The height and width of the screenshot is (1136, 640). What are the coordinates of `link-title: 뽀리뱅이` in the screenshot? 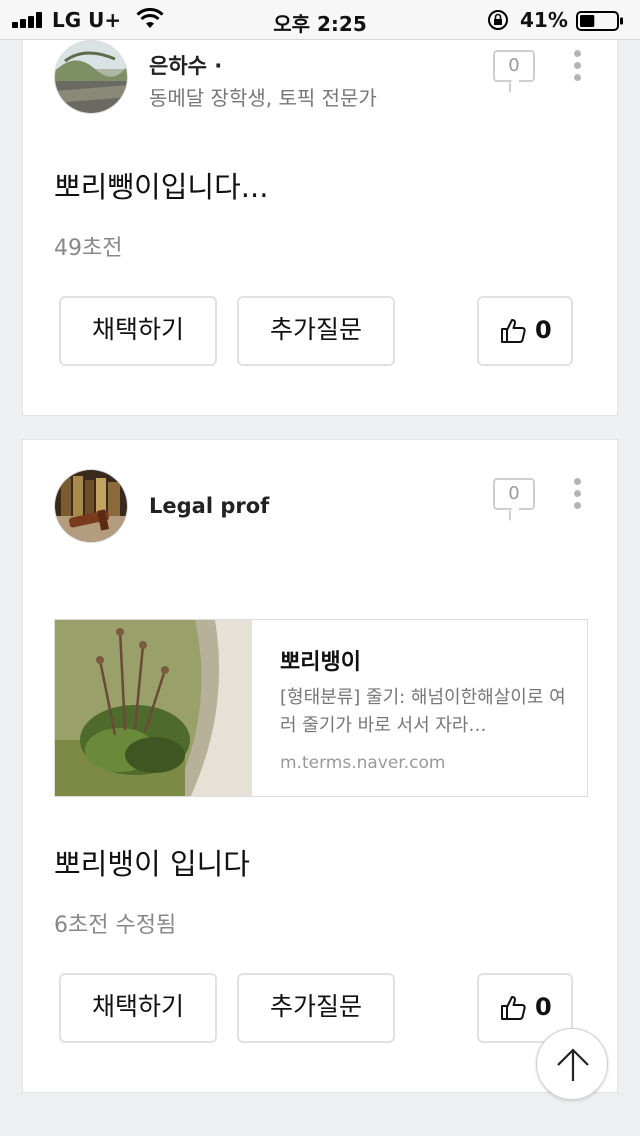 It's located at (320, 662).